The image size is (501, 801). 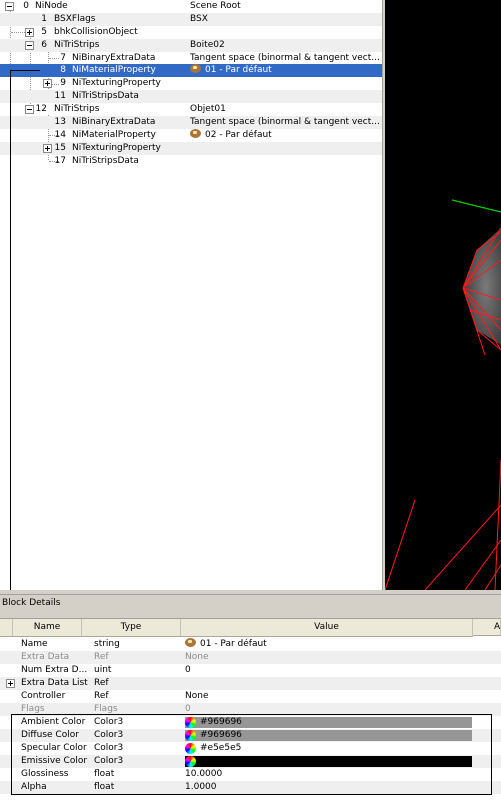 I want to click on tree-row-selected: 8 NiMaterialProperty 01 - Par défaut, so click(x=191, y=70).